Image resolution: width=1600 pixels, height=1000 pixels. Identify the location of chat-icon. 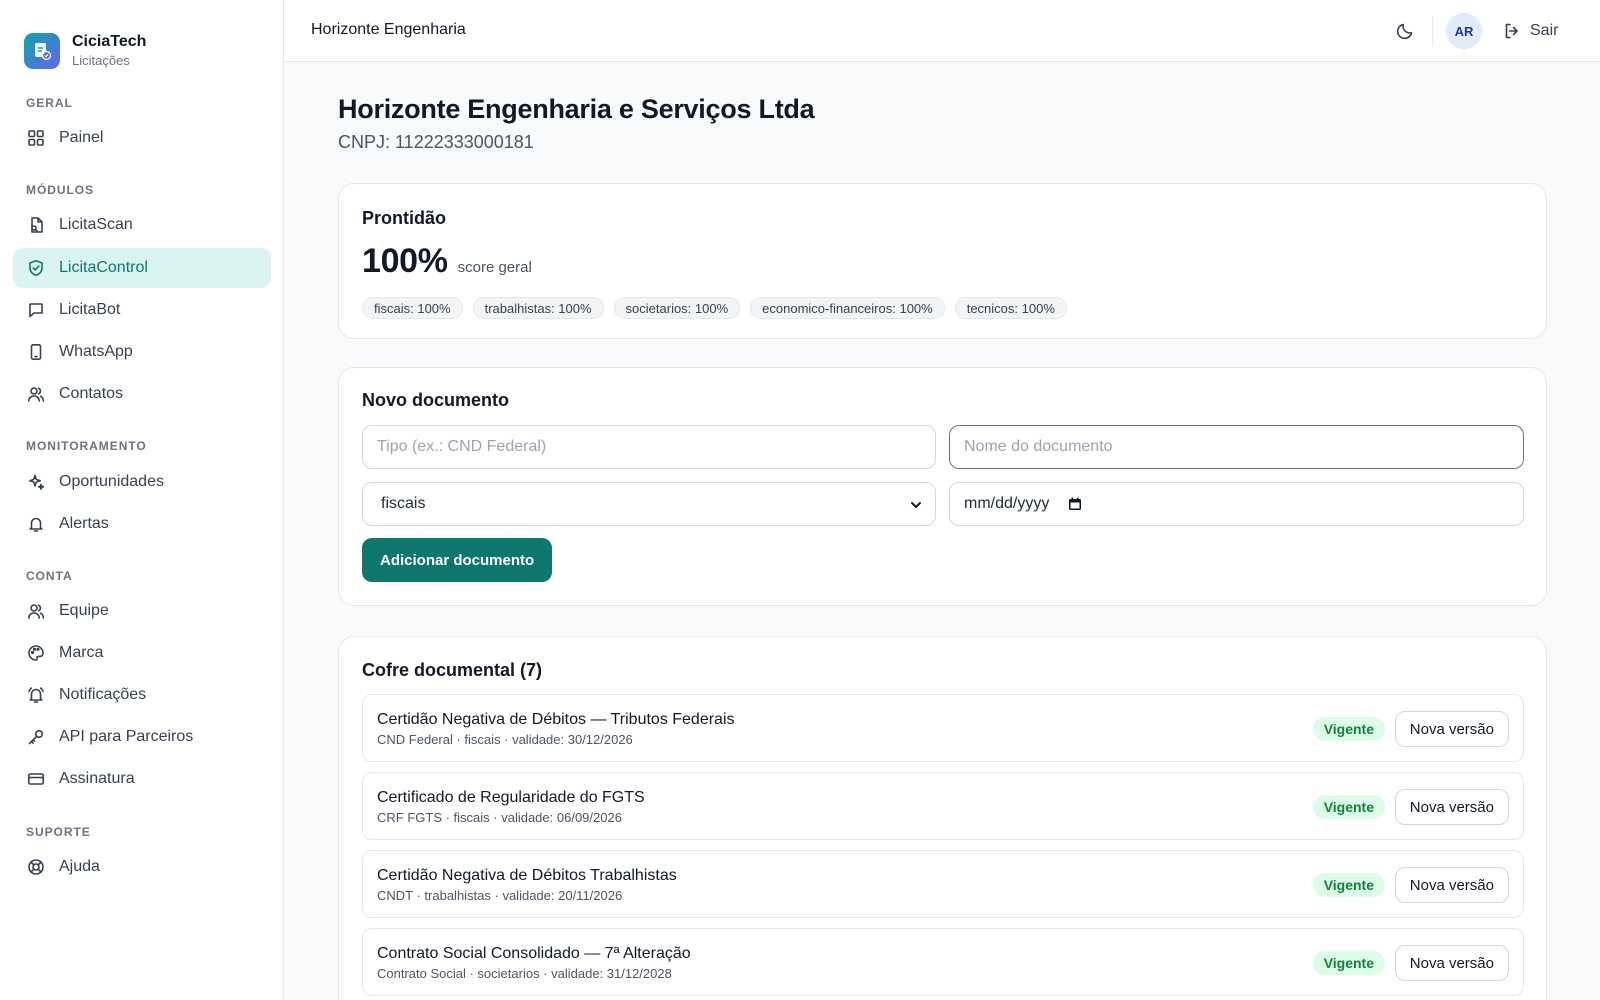
(36, 310).